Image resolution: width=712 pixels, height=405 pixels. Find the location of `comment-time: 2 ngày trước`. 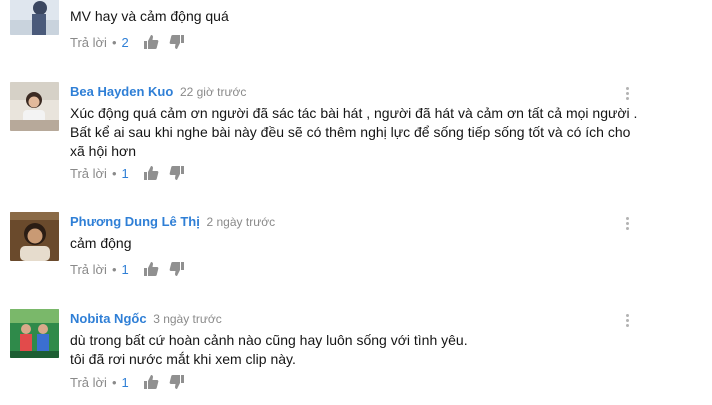

comment-time: 2 ngày trước is located at coordinates (241, 222).